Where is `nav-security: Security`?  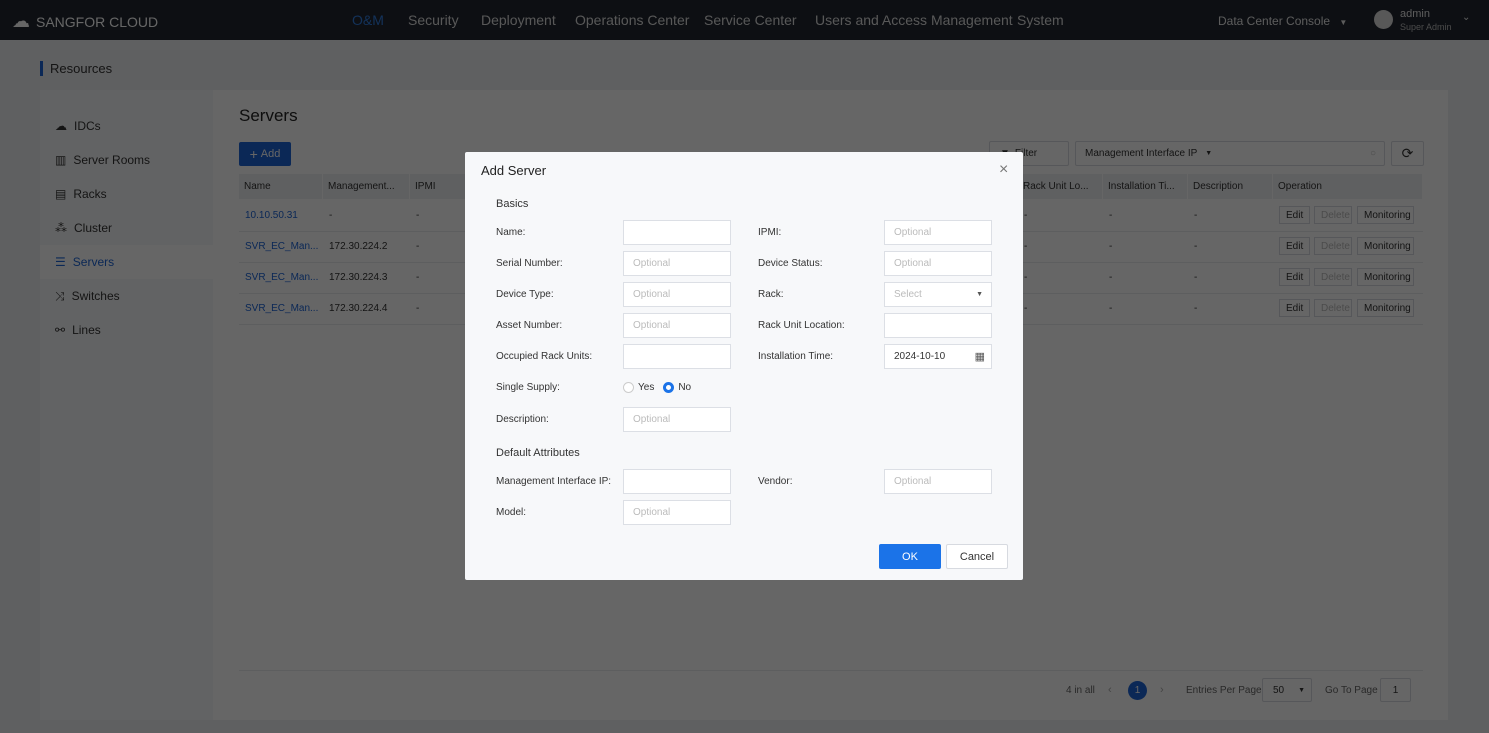
nav-security: Security is located at coordinates (433, 20).